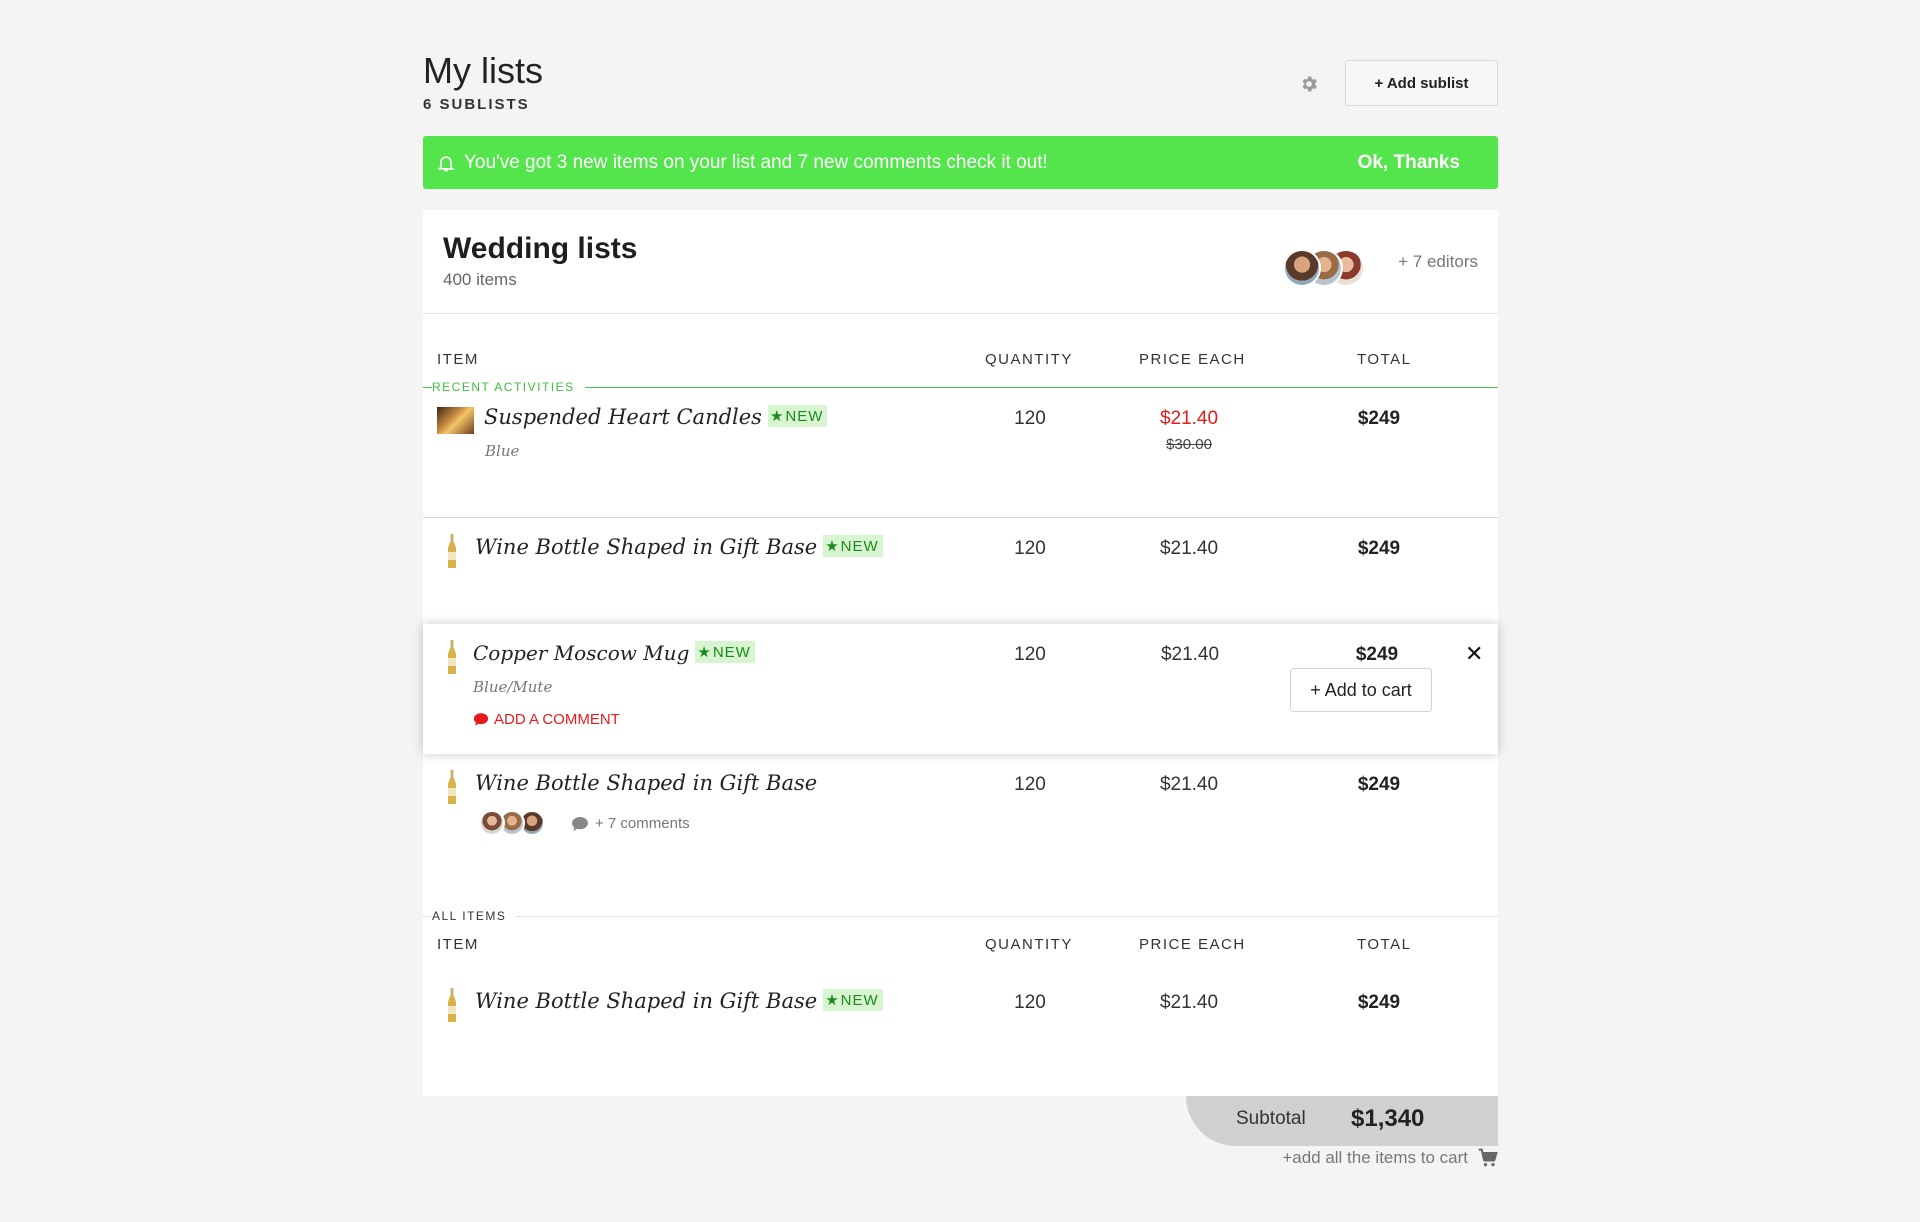 The height and width of the screenshot is (1222, 1920). What do you see at coordinates (446, 163) in the screenshot?
I see `bell-icon` at bounding box center [446, 163].